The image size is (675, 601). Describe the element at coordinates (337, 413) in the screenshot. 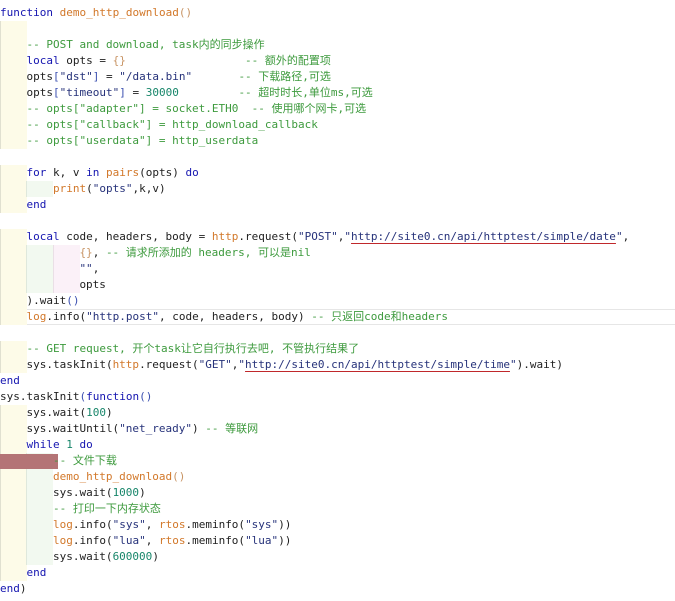

I see `code-line: sys.wait(100)` at that location.